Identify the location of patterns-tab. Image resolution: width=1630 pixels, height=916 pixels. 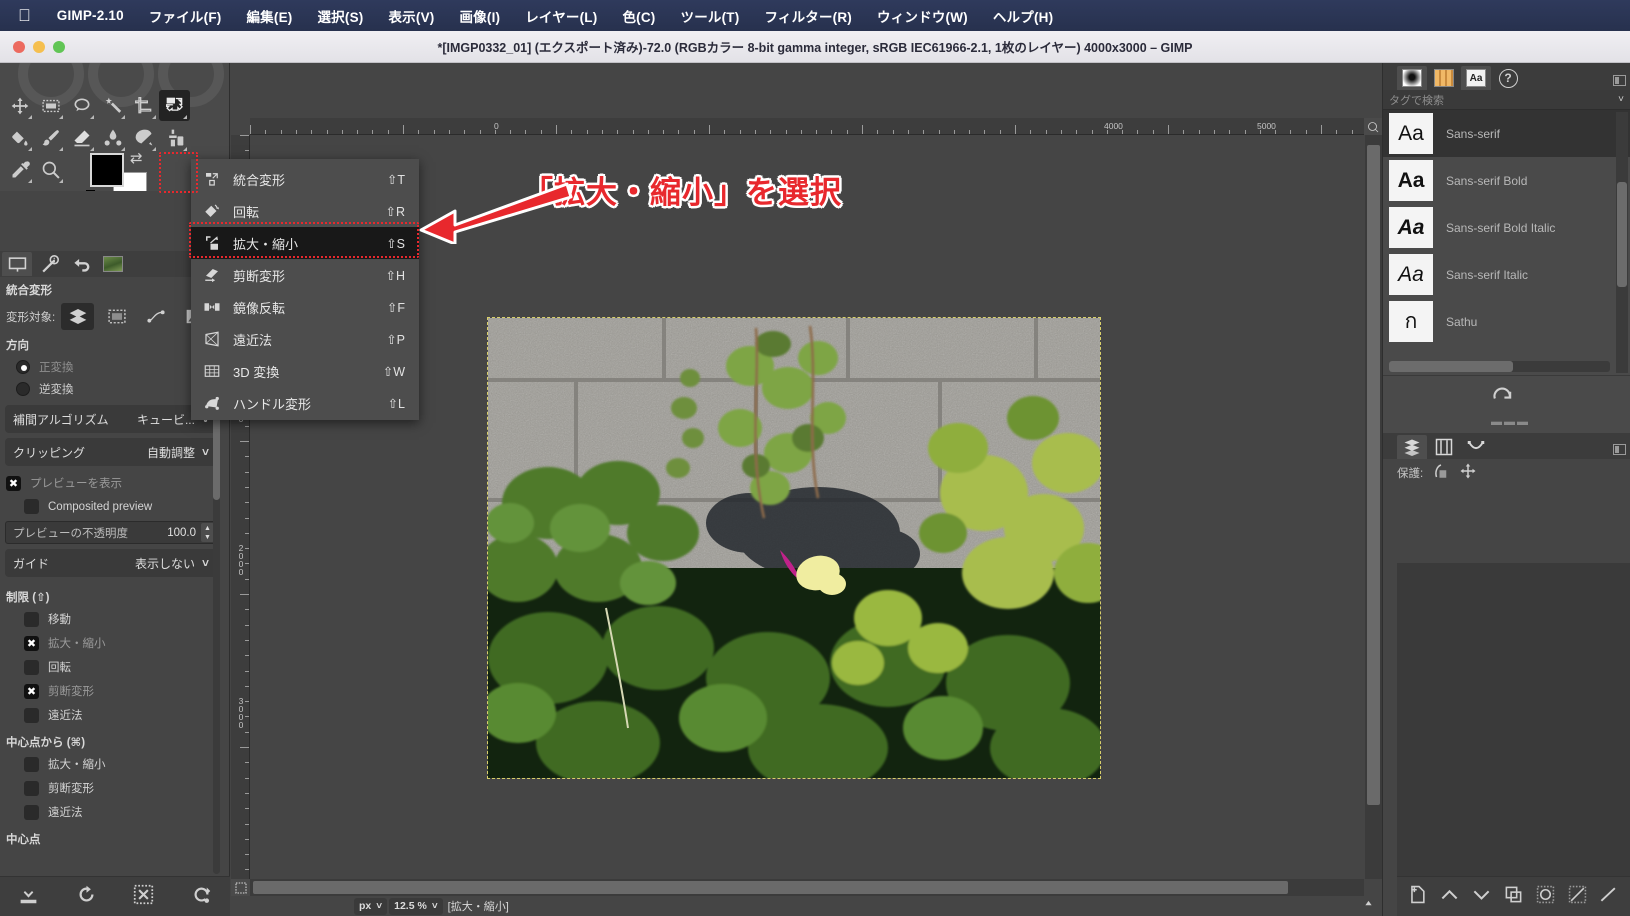
(1444, 78).